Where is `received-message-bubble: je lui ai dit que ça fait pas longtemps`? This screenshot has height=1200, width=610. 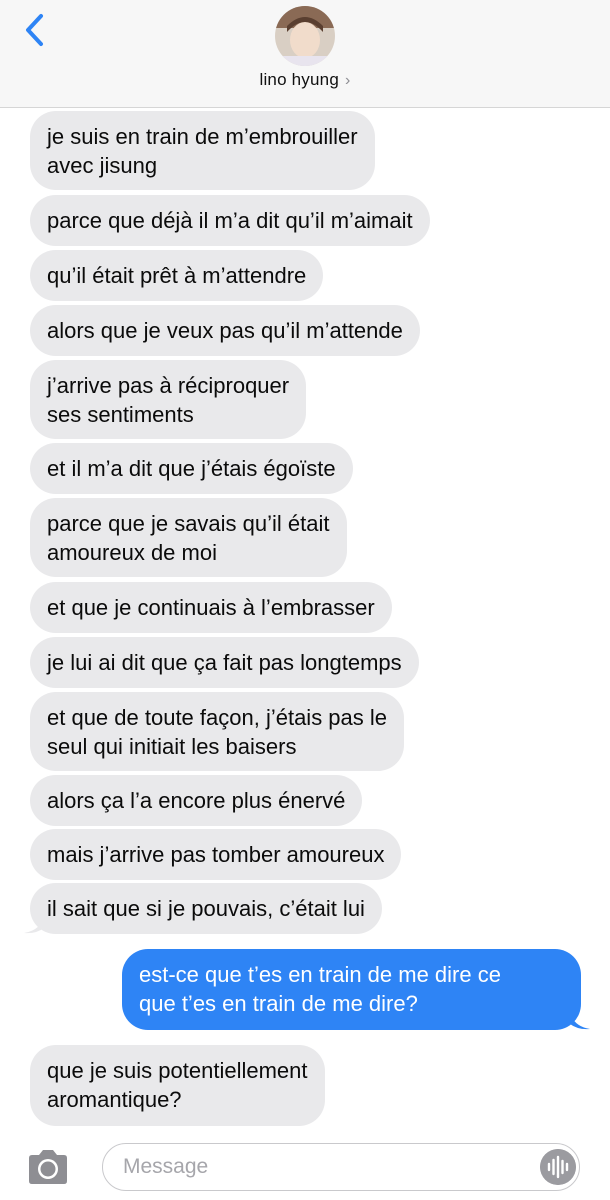
received-message-bubble: je lui ai dit que ça fait pas longtemps is located at coordinates (224, 662).